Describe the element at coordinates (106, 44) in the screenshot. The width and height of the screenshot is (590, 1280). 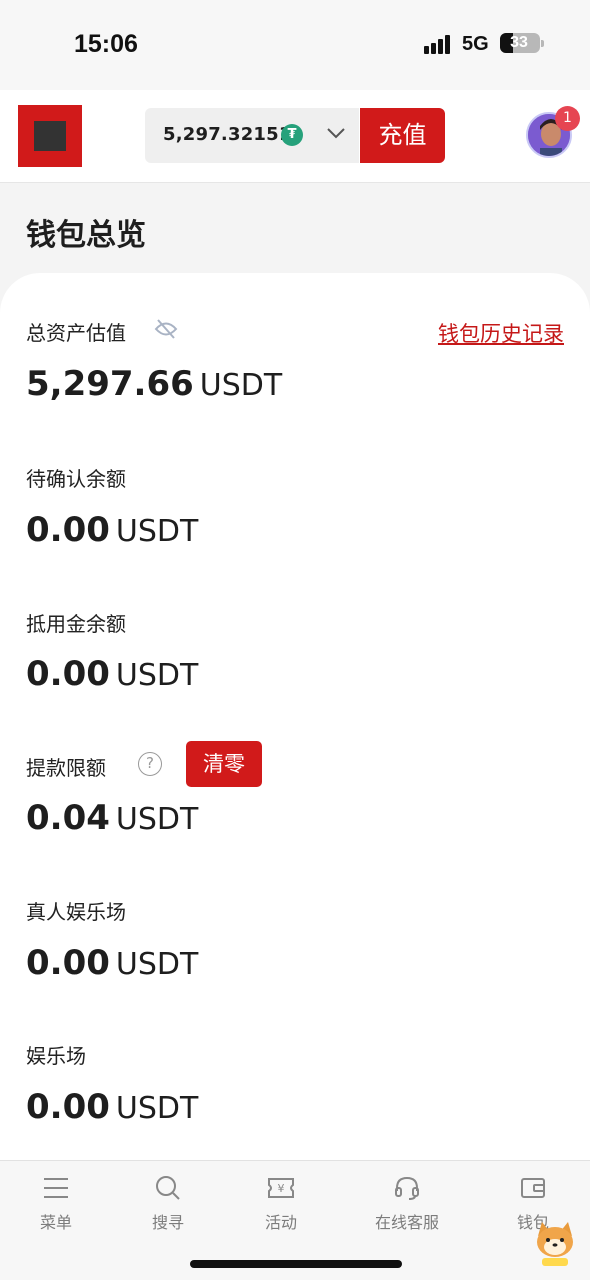
I see `status-time: 15:06` at that location.